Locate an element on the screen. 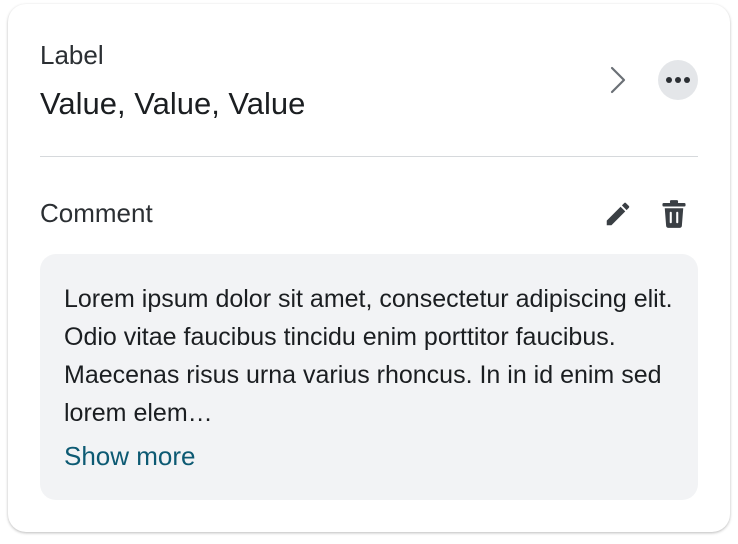  delete-comment-button is located at coordinates (674, 214).